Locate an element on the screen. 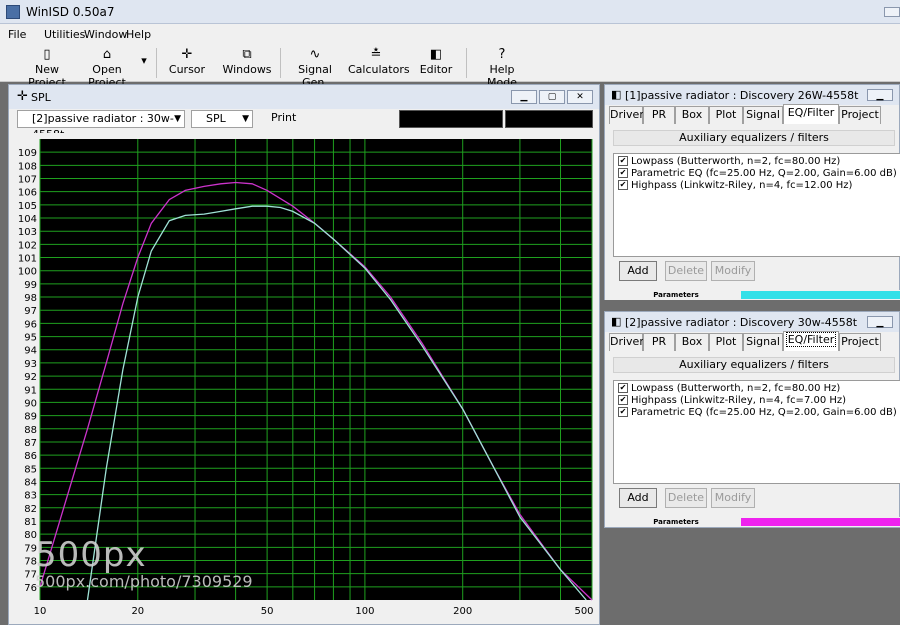 The height and width of the screenshot is (625, 900). app-icon is located at coordinates (13, 12).